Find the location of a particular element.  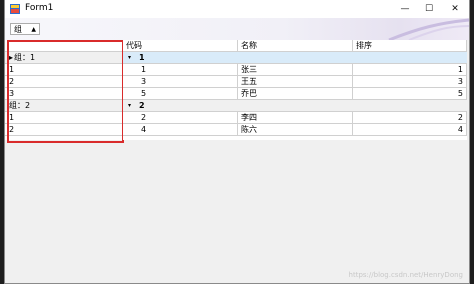

cell-code: 4 is located at coordinates (180, 129).